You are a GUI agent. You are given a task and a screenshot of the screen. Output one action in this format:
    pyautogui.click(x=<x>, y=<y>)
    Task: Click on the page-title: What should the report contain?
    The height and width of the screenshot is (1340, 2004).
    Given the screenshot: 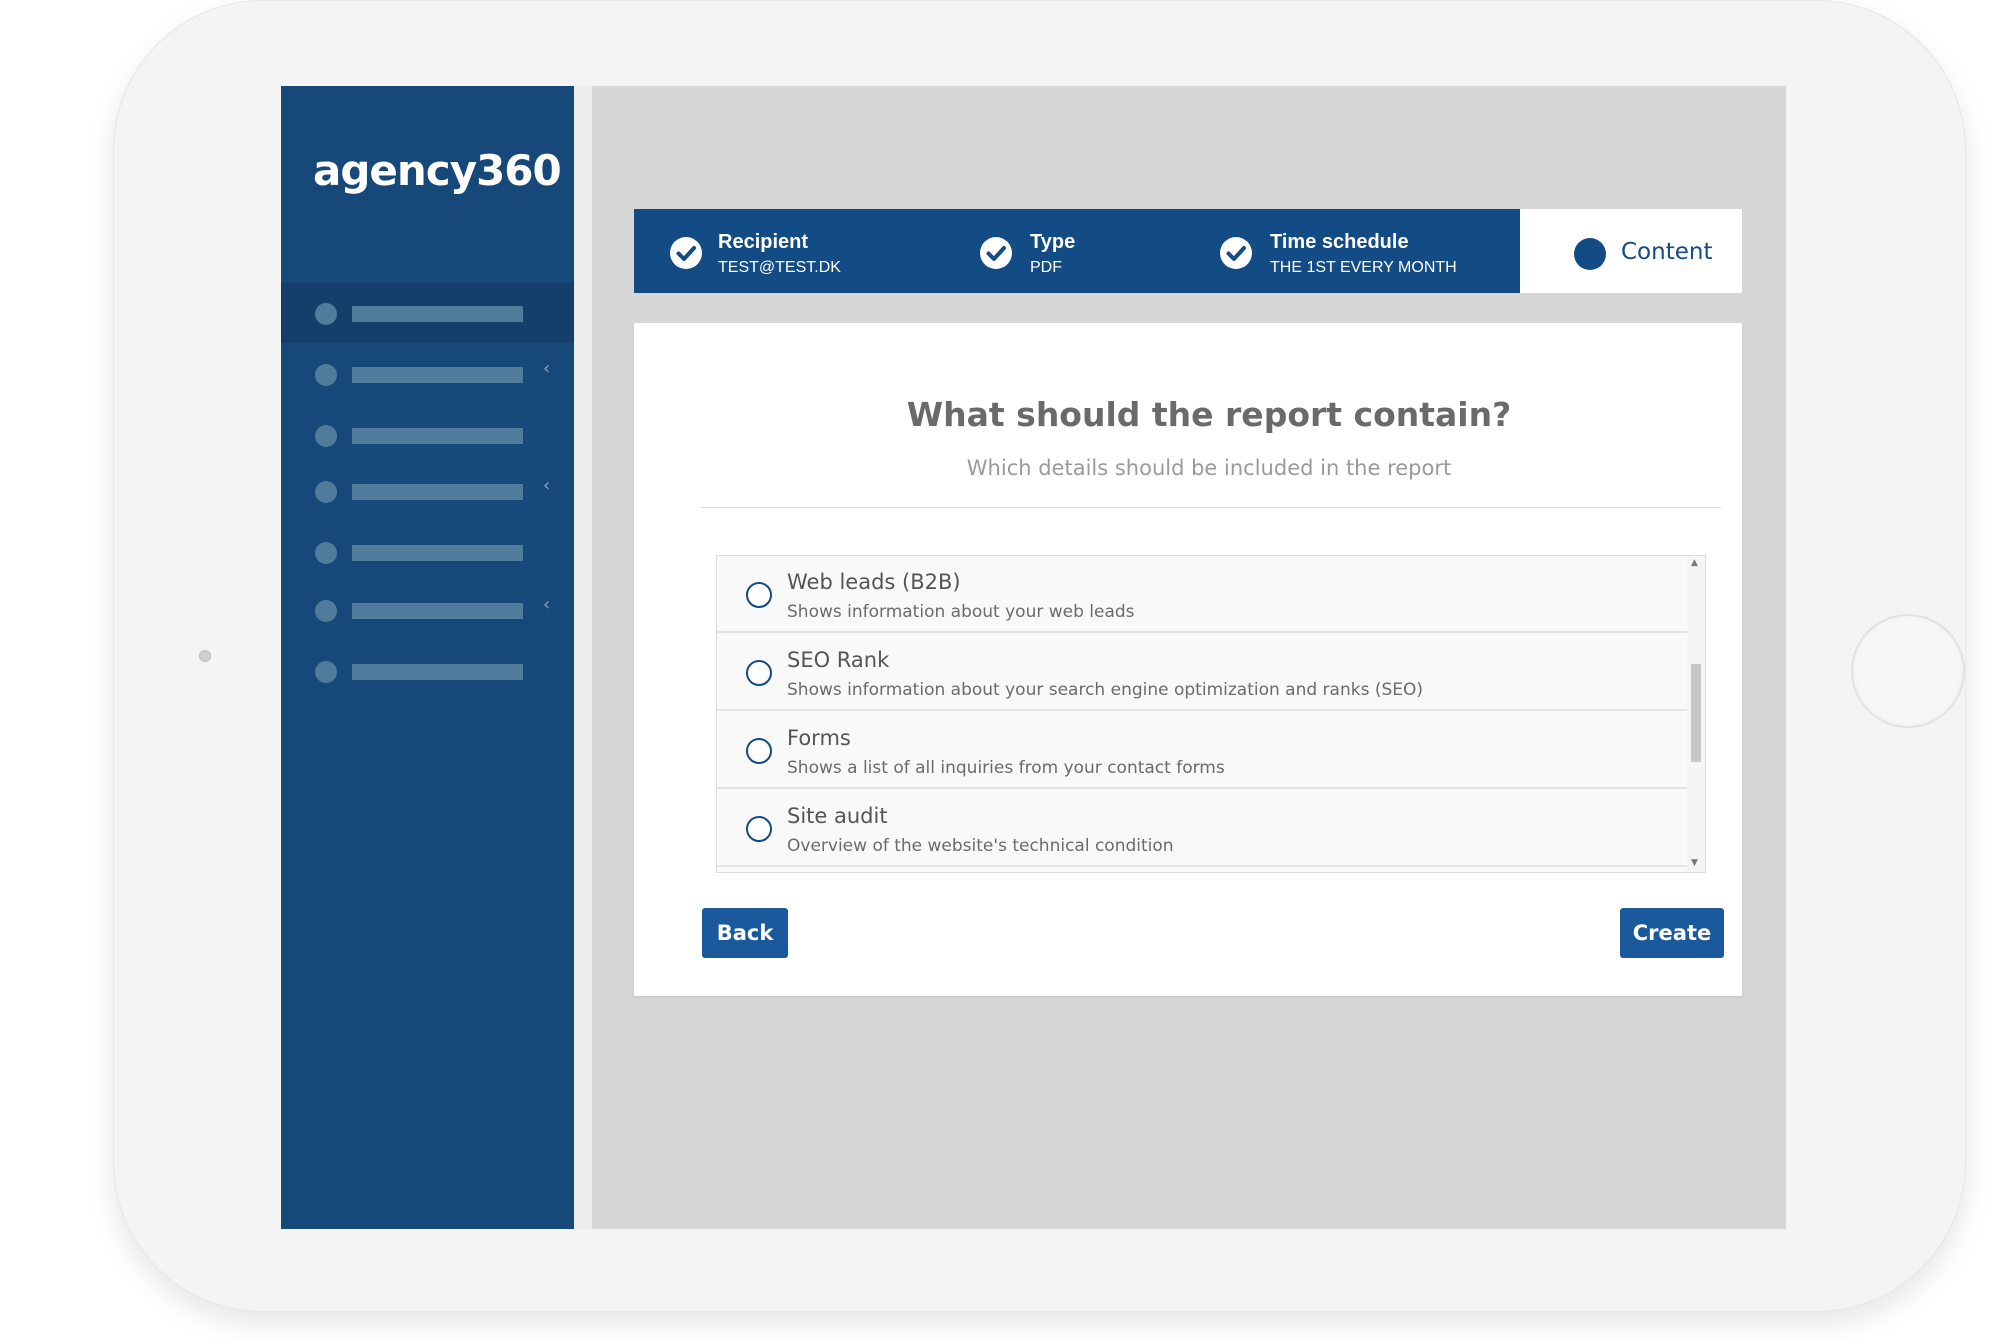 What is the action you would take?
    pyautogui.click(x=1209, y=414)
    